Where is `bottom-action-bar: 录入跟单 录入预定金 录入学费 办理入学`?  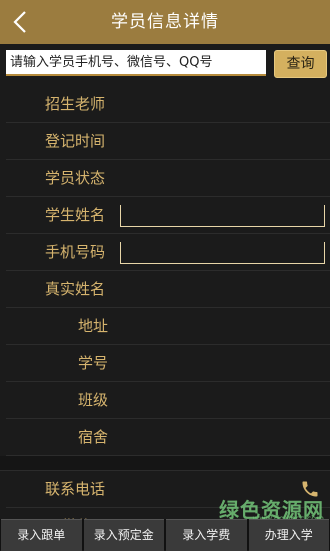
bottom-action-bar: 录入跟单 录入预定金 录入学费 办理入学 is located at coordinates (165, 535).